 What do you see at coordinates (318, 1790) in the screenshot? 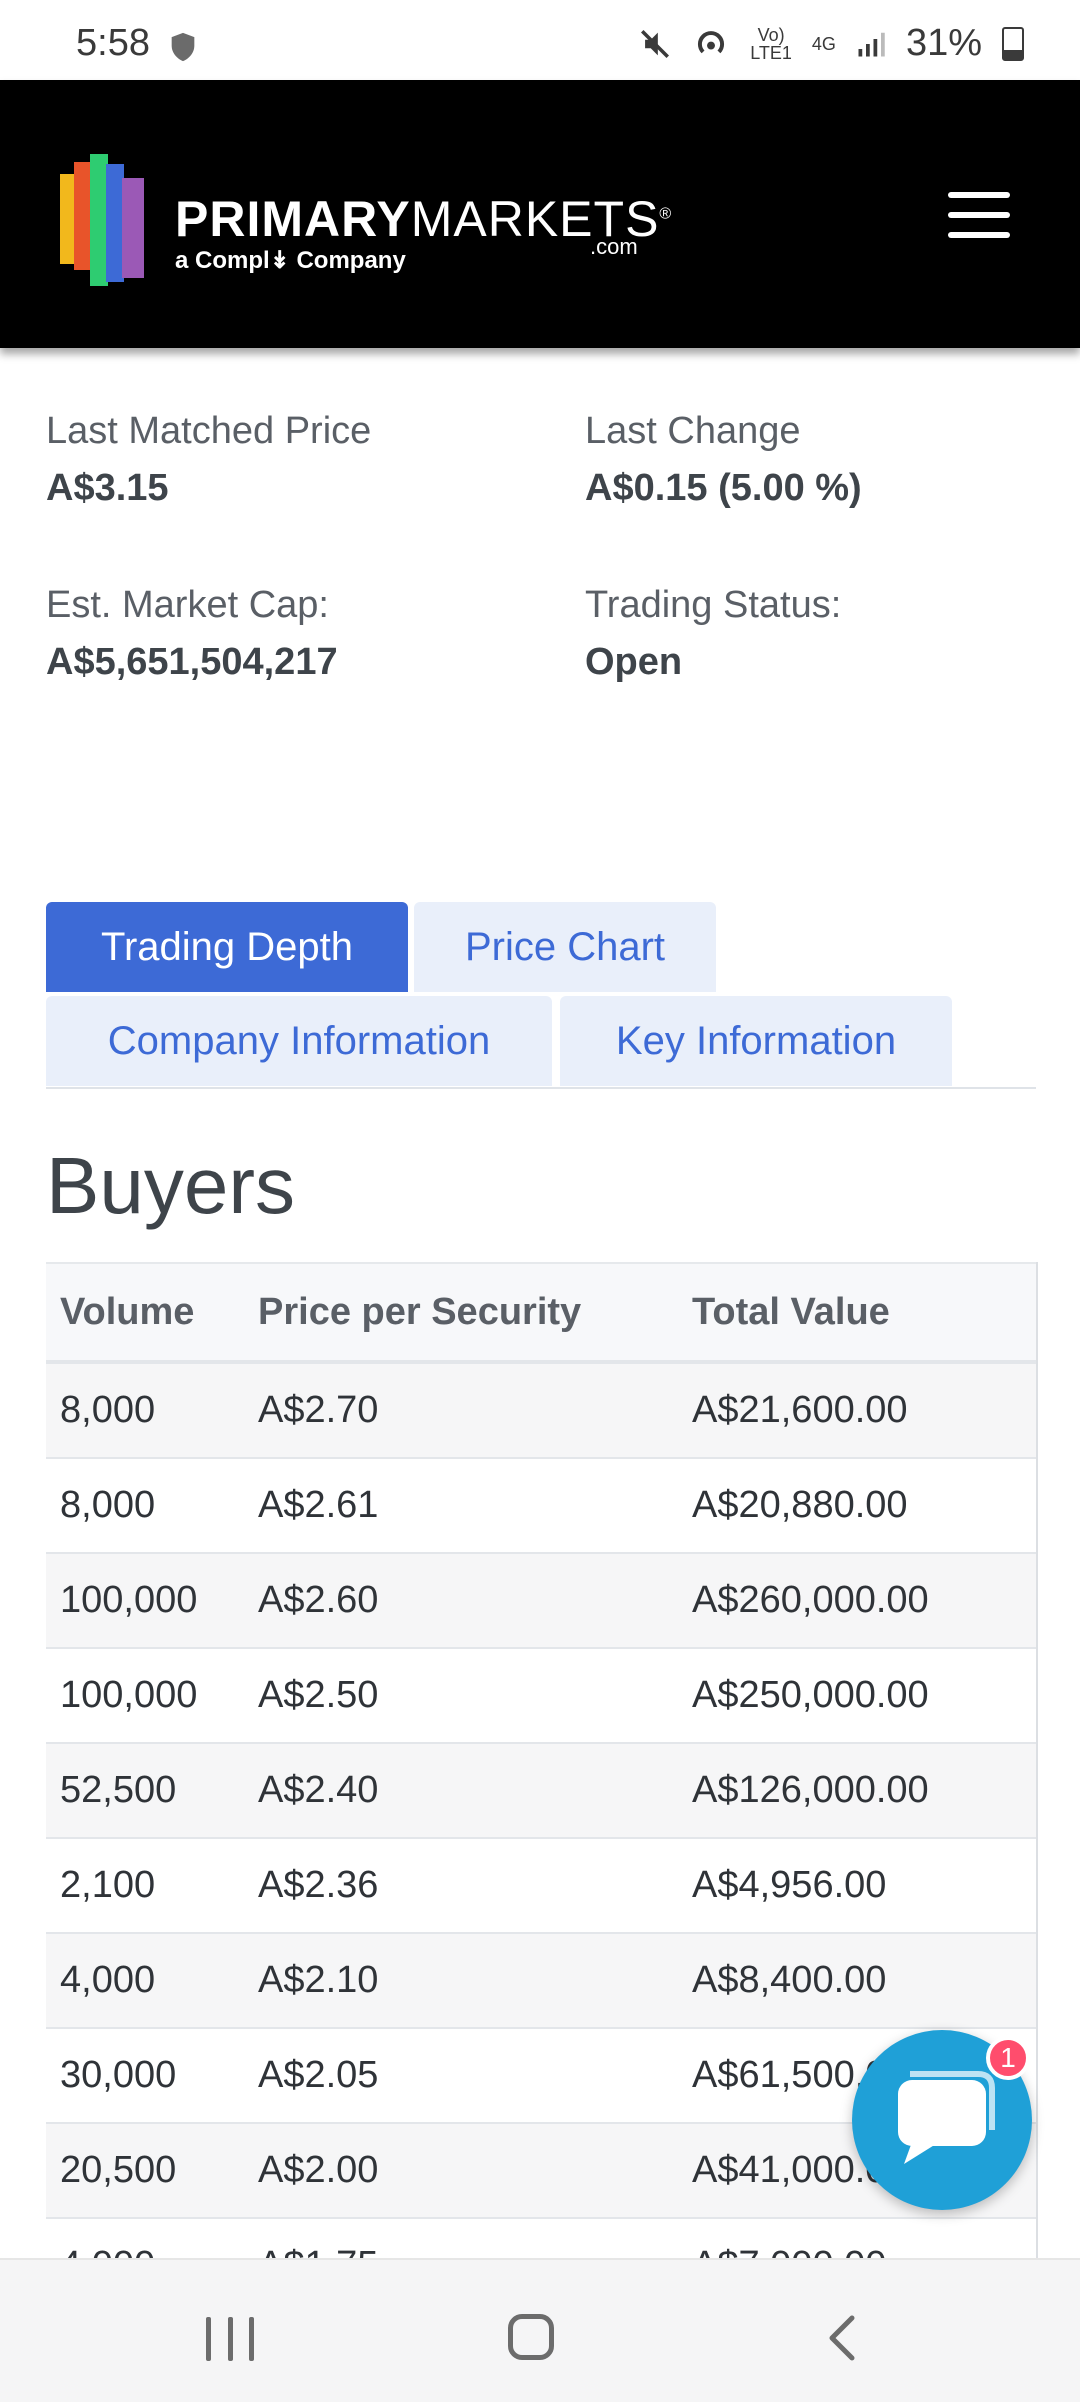
I see `cell-price: A$2.40` at bounding box center [318, 1790].